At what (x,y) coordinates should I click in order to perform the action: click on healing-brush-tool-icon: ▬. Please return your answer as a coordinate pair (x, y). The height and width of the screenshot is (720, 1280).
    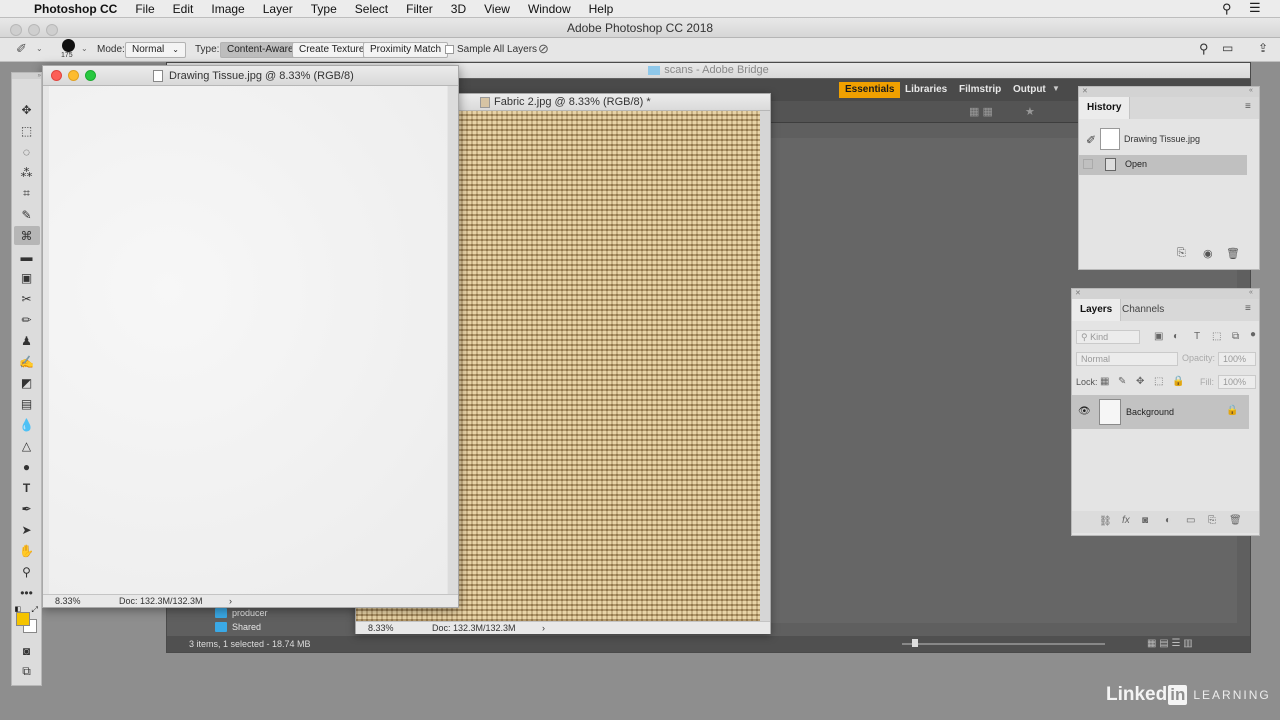
    Looking at the image, I should click on (27, 256).